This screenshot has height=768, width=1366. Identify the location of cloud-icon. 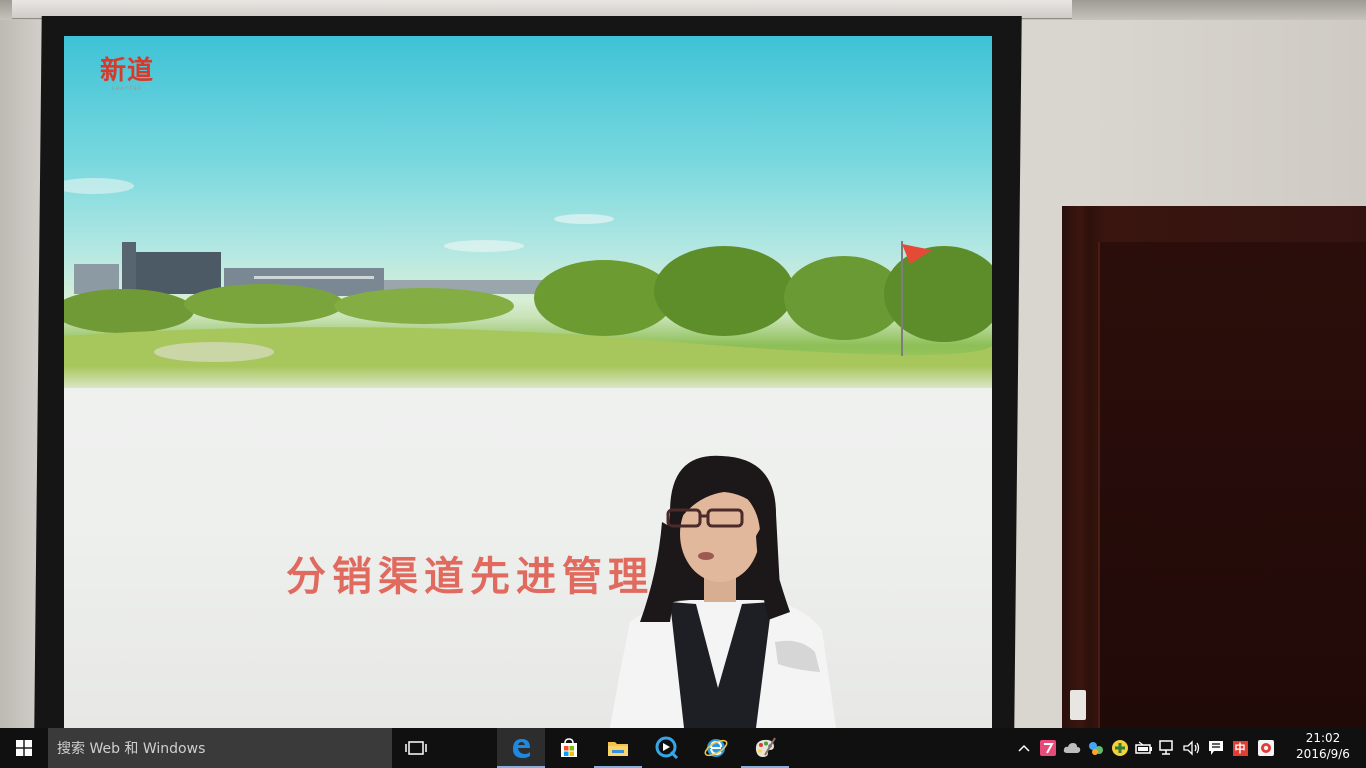
(1072, 748).